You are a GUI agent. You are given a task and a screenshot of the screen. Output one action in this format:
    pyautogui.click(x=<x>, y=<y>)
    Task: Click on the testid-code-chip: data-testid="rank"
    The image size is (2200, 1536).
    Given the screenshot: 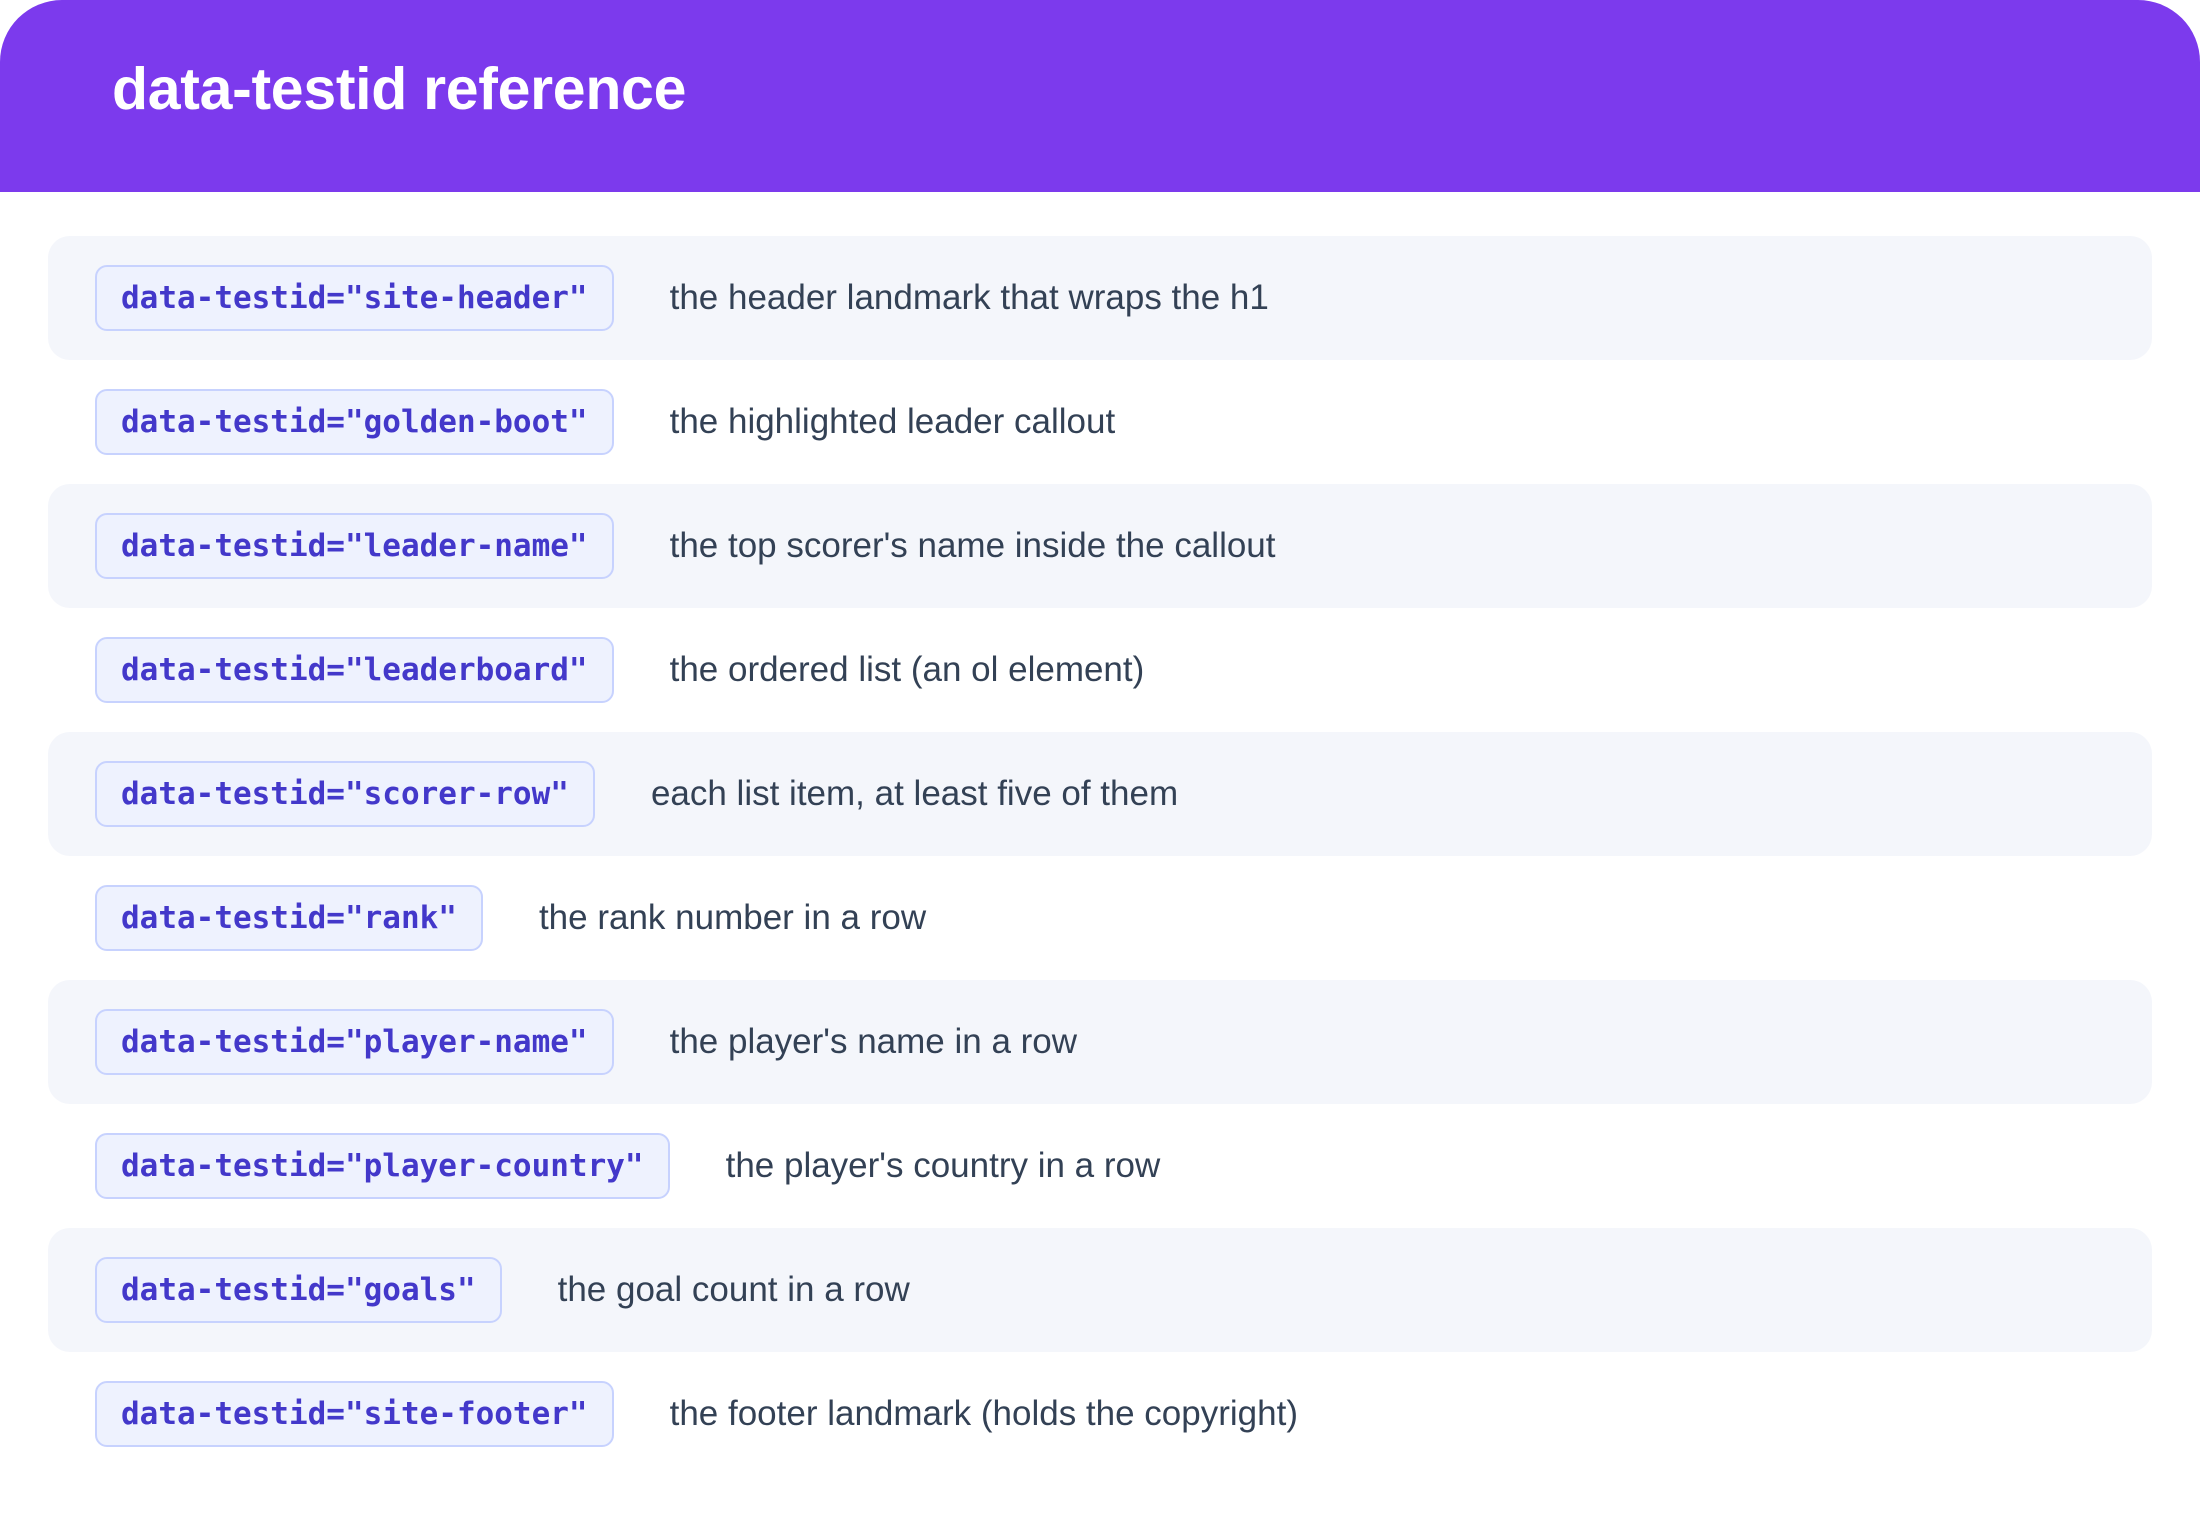 What is the action you would take?
    pyautogui.click(x=289, y=918)
    